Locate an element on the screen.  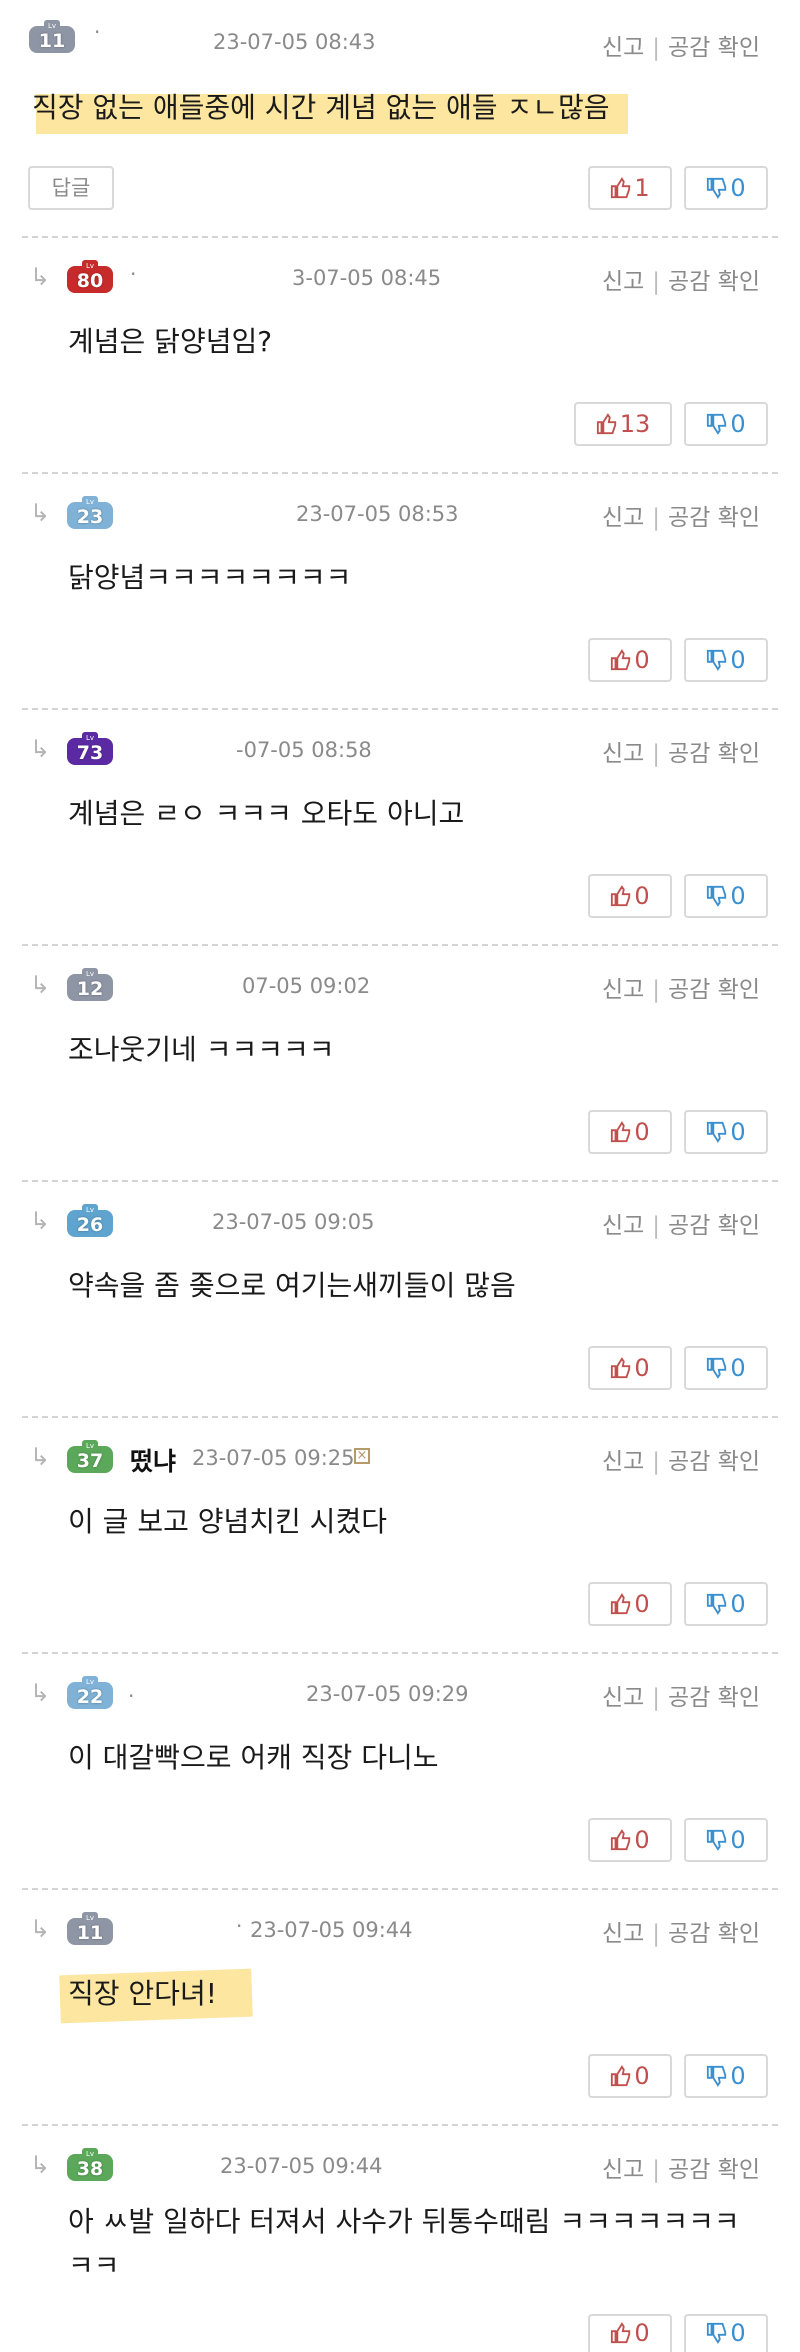
comment-date: -07-05 08:58 is located at coordinates (304, 750).